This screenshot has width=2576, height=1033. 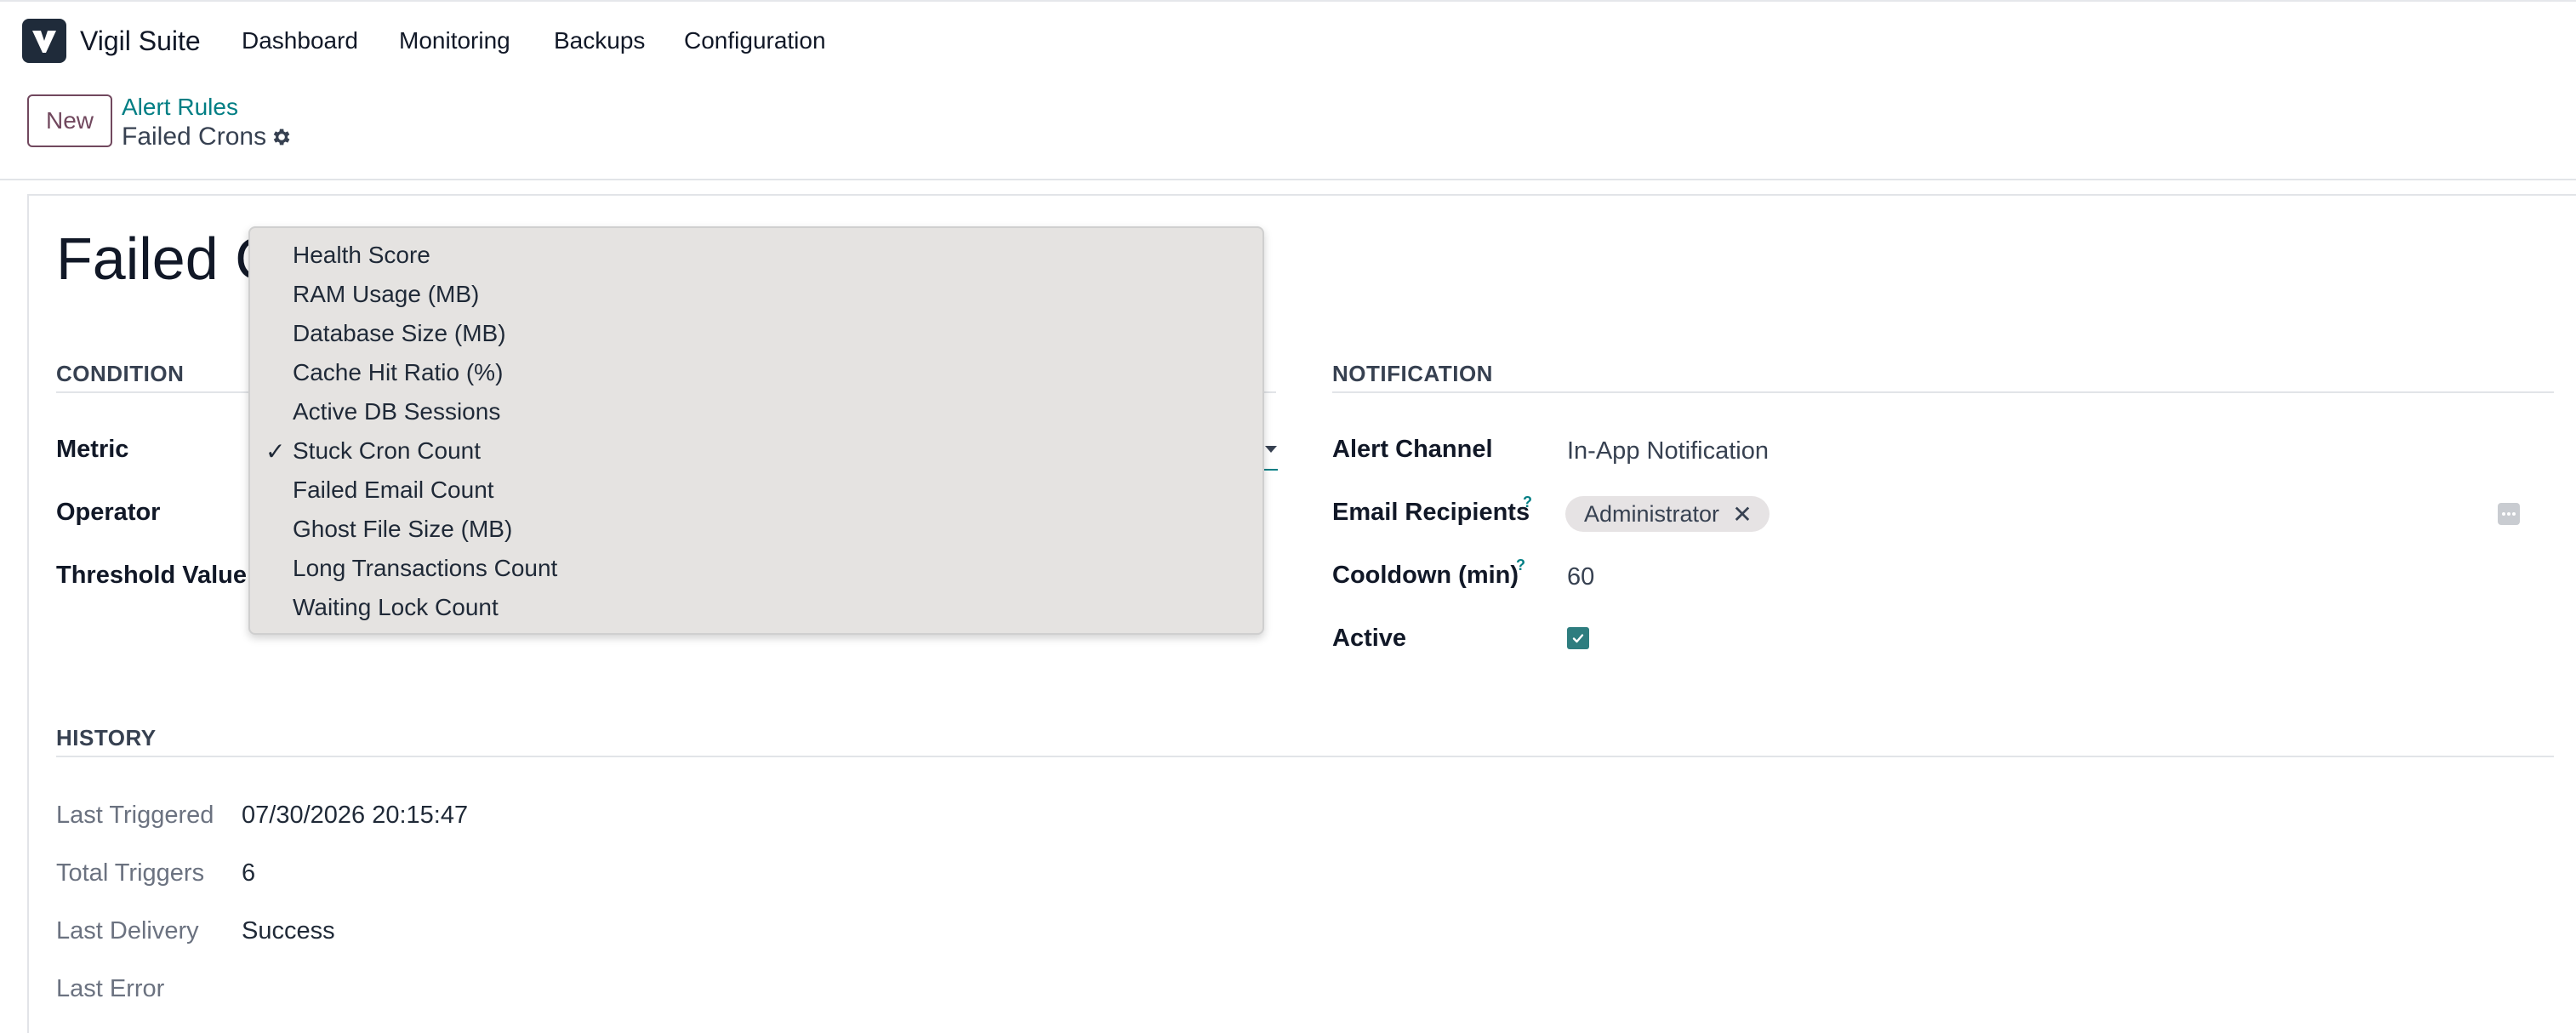 What do you see at coordinates (1580, 577) in the screenshot?
I see `cooldown-input: 60` at bounding box center [1580, 577].